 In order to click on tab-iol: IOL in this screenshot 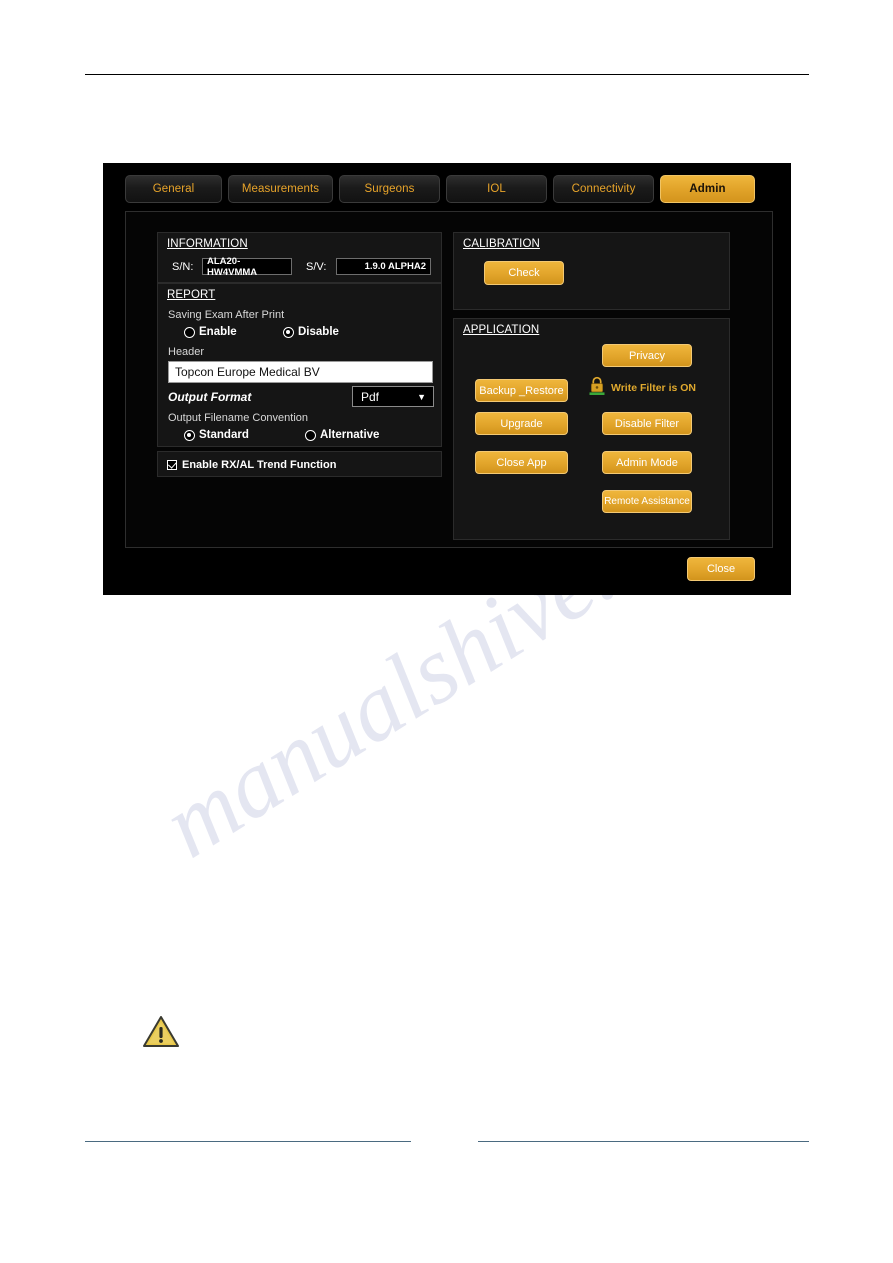, I will do `click(496, 189)`.